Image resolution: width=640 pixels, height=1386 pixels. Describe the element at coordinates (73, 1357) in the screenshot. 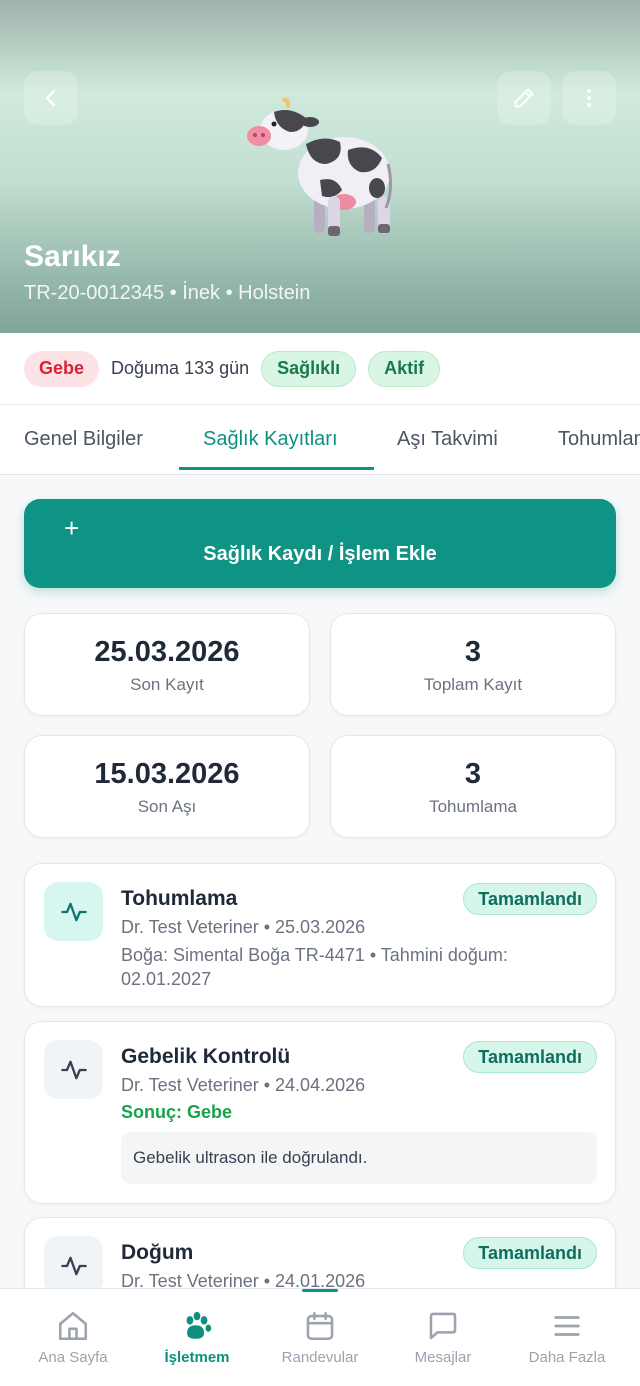

I see `nav-label: Ana Sayfa` at that location.